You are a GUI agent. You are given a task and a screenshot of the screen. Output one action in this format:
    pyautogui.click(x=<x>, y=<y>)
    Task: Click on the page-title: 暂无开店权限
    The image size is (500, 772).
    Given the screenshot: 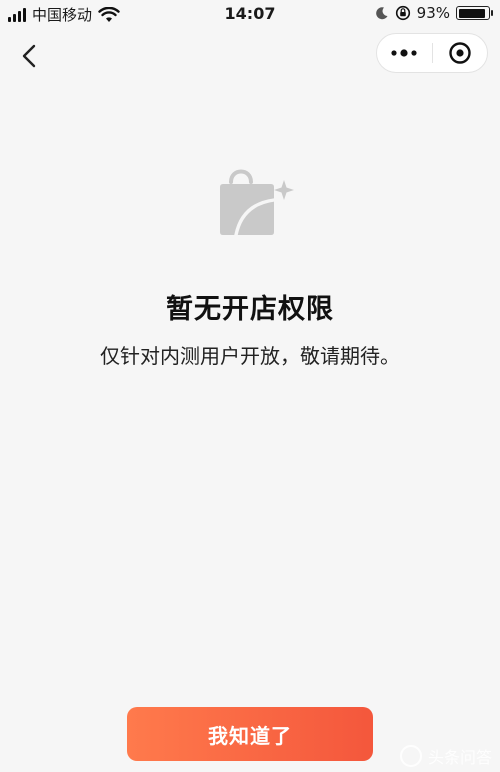 What is the action you would take?
    pyautogui.click(x=250, y=309)
    